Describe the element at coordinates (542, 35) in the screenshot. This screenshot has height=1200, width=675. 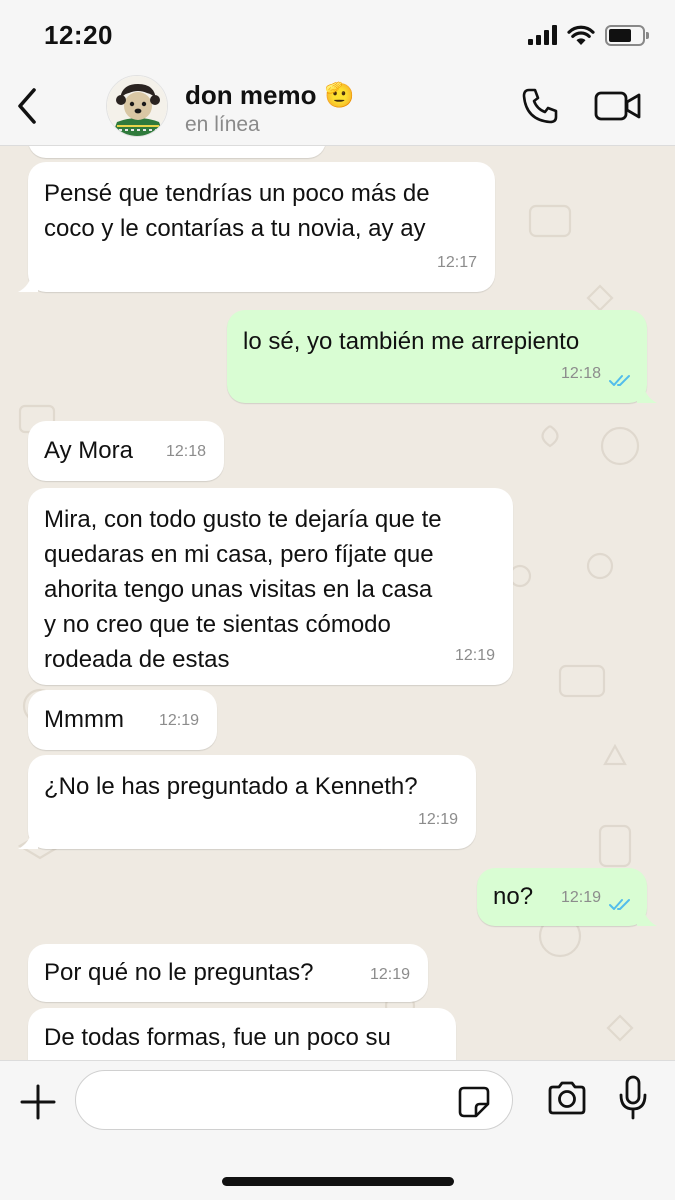
I see `cellular-signal-icon` at that location.